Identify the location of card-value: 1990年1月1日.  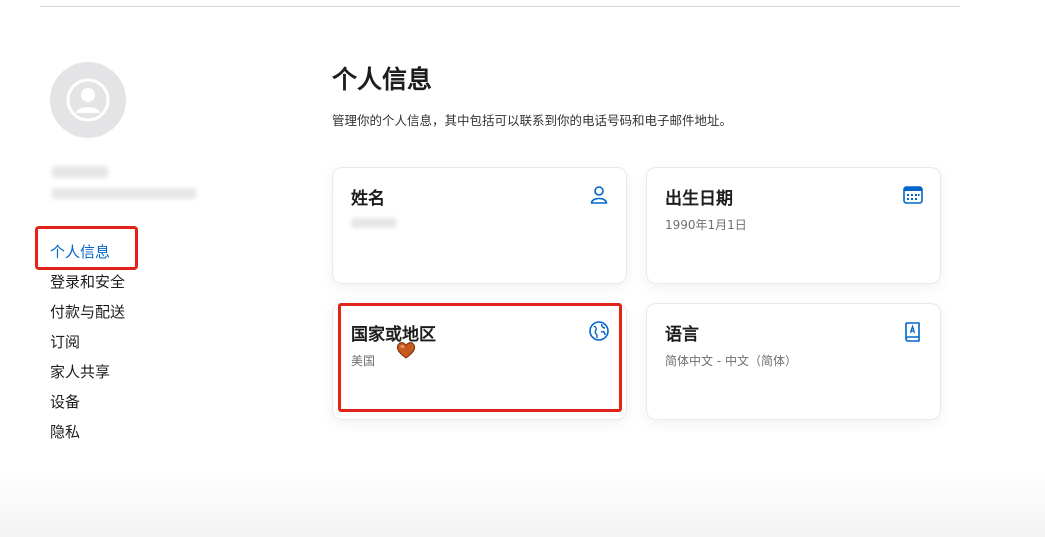
(706, 225).